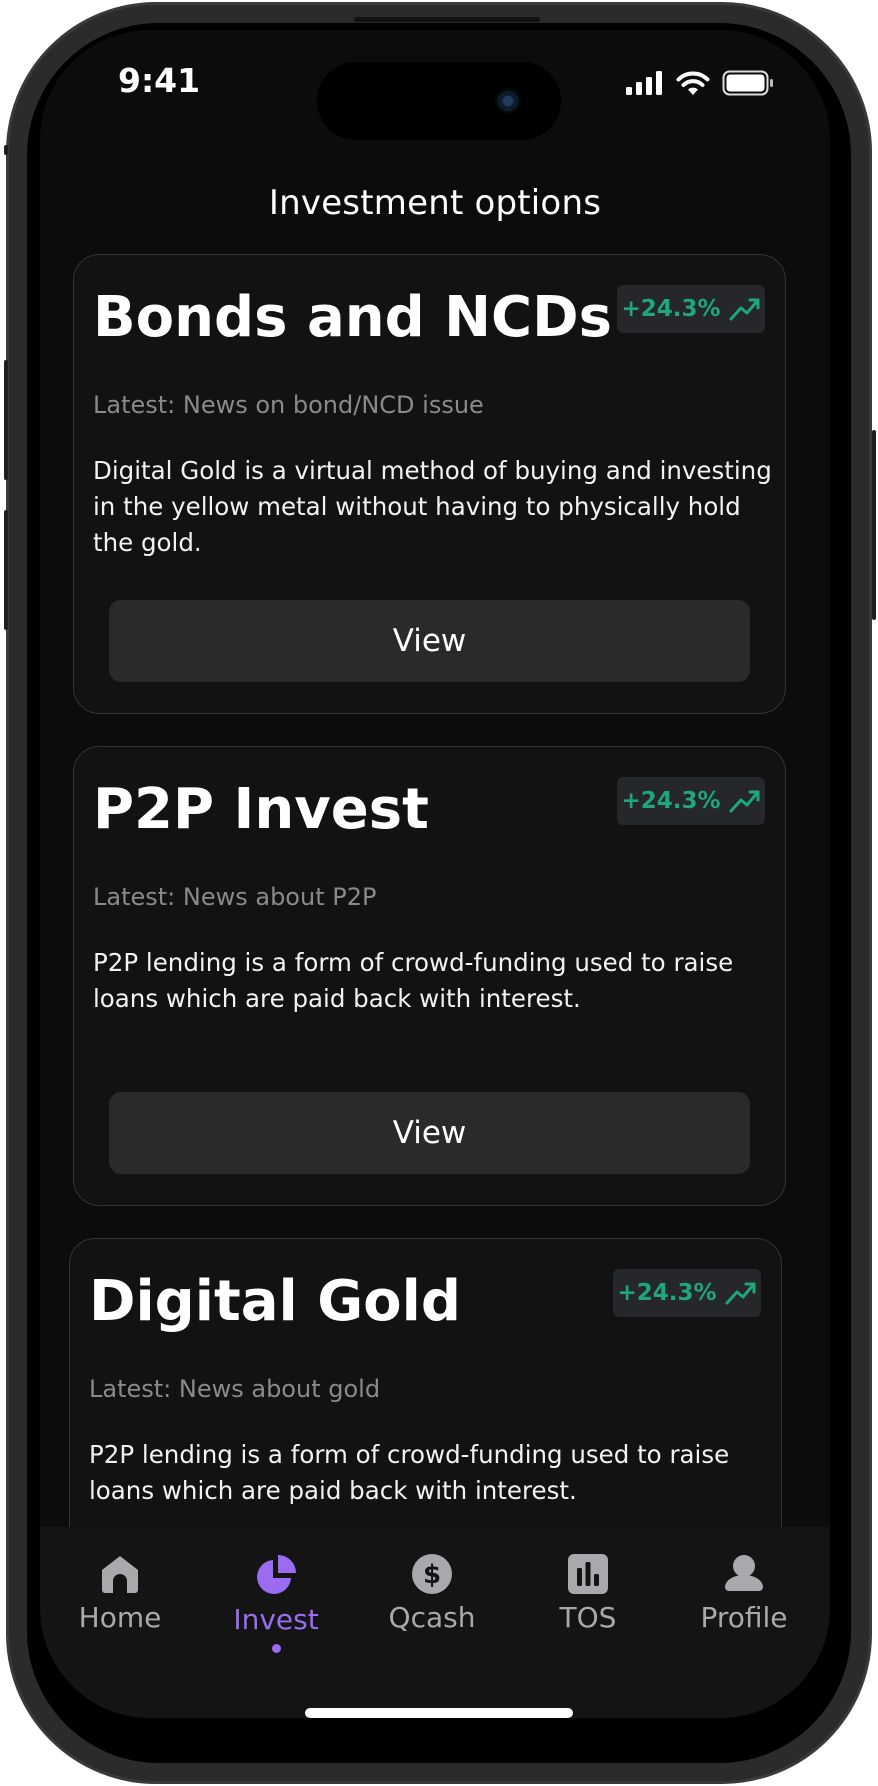  I want to click on power-button, so click(874, 525).